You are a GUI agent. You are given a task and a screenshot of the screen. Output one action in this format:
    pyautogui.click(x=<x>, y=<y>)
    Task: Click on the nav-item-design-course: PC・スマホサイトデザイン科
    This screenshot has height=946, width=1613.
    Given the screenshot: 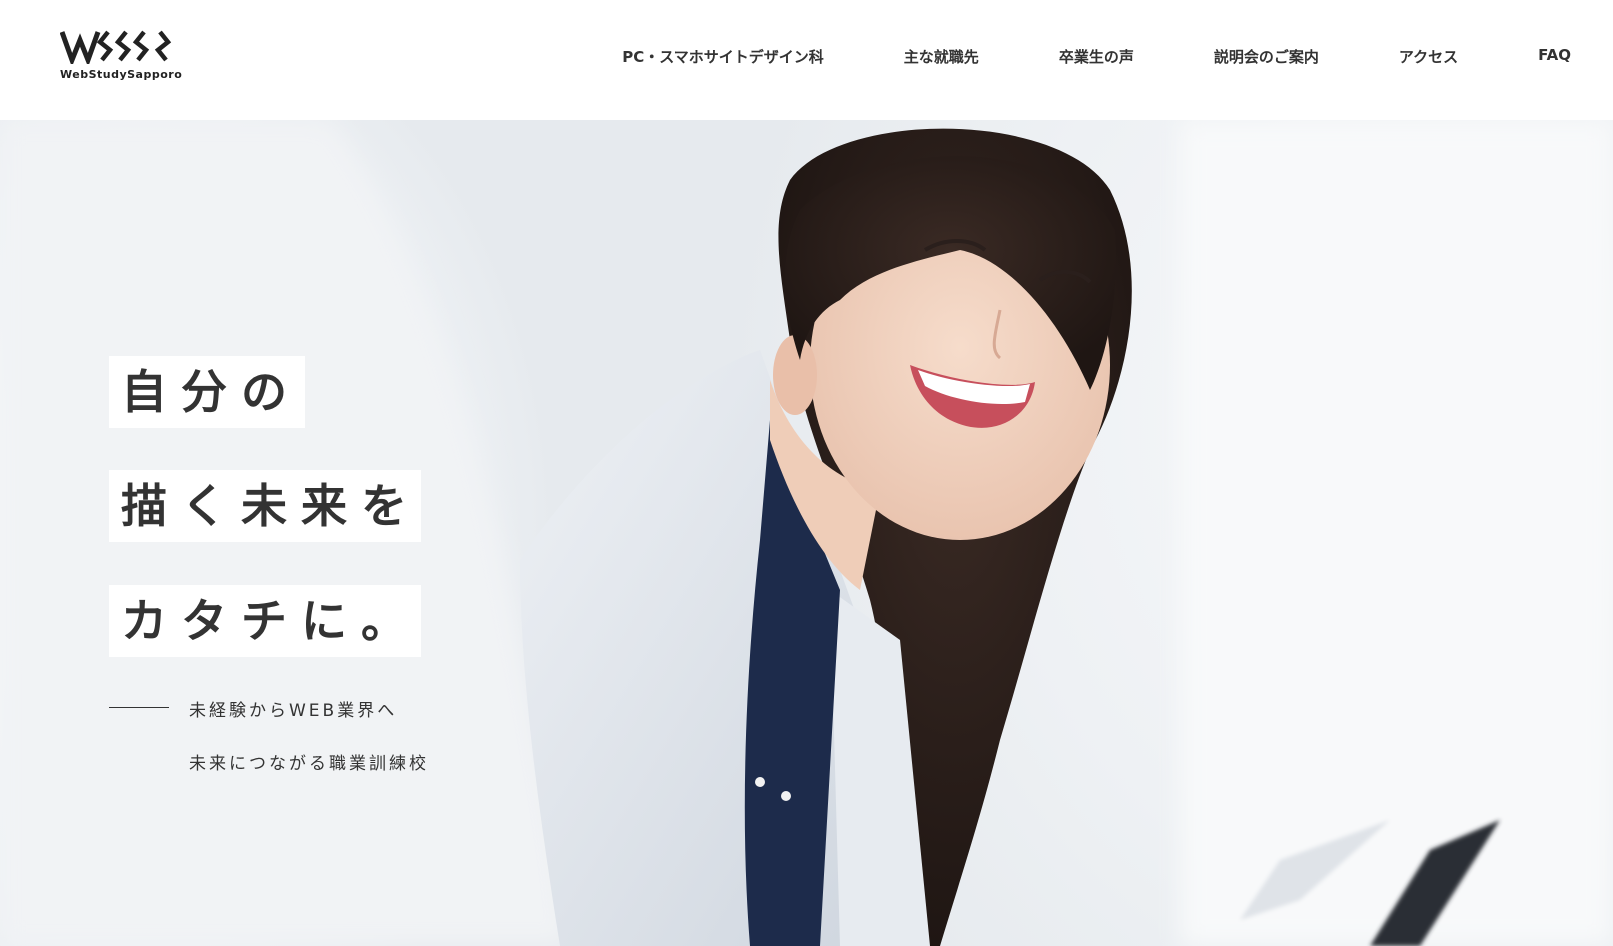 What is the action you would take?
    pyautogui.click(x=723, y=56)
    